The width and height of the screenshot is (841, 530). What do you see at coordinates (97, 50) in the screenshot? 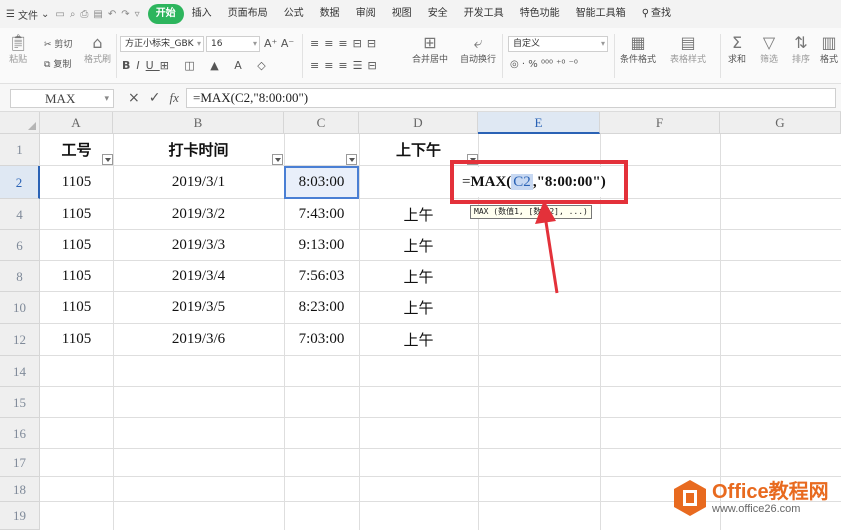
I see `format-painter-button: ⌂ 格式刷` at bounding box center [97, 50].